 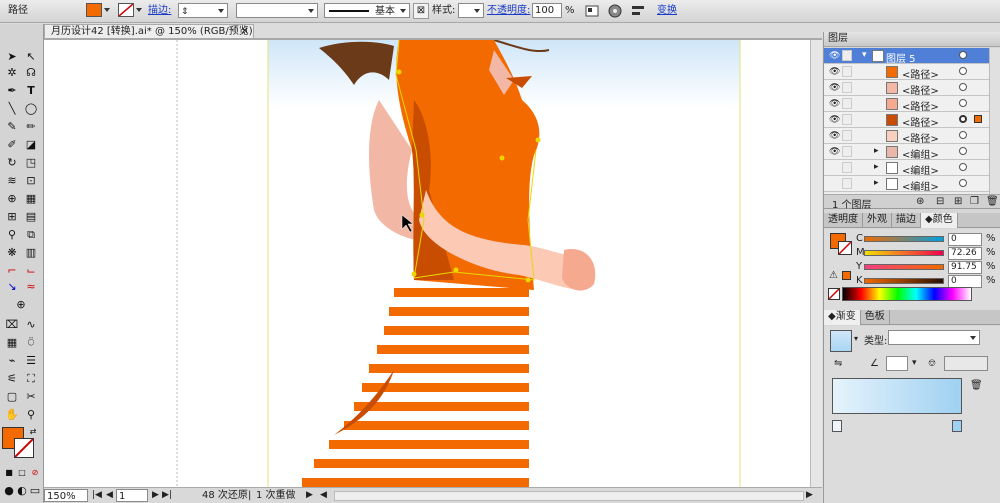 What do you see at coordinates (12, 145) in the screenshot?
I see `blob-brush-icon: ✐` at bounding box center [12, 145].